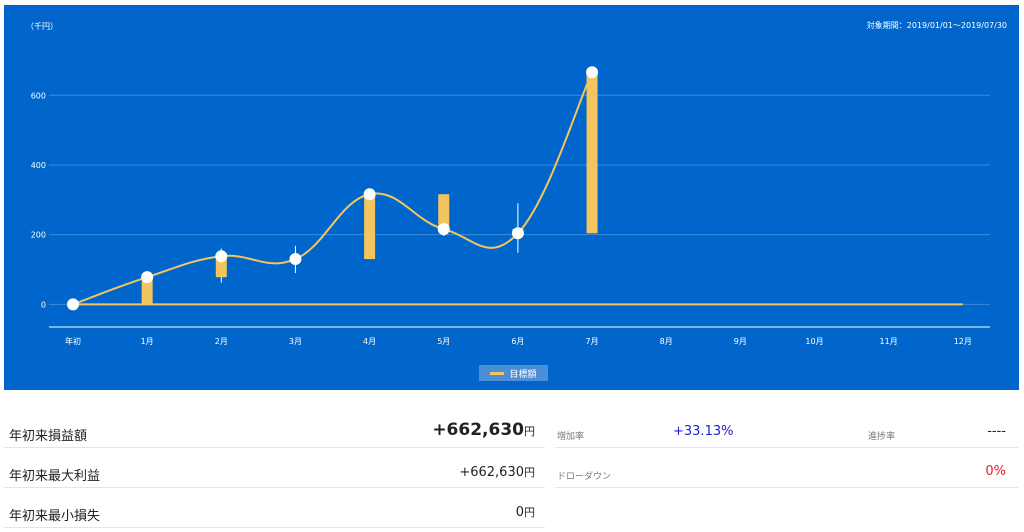 The width and height of the screenshot is (1024, 532). I want to click on y-tick-label: 400, so click(38, 165).